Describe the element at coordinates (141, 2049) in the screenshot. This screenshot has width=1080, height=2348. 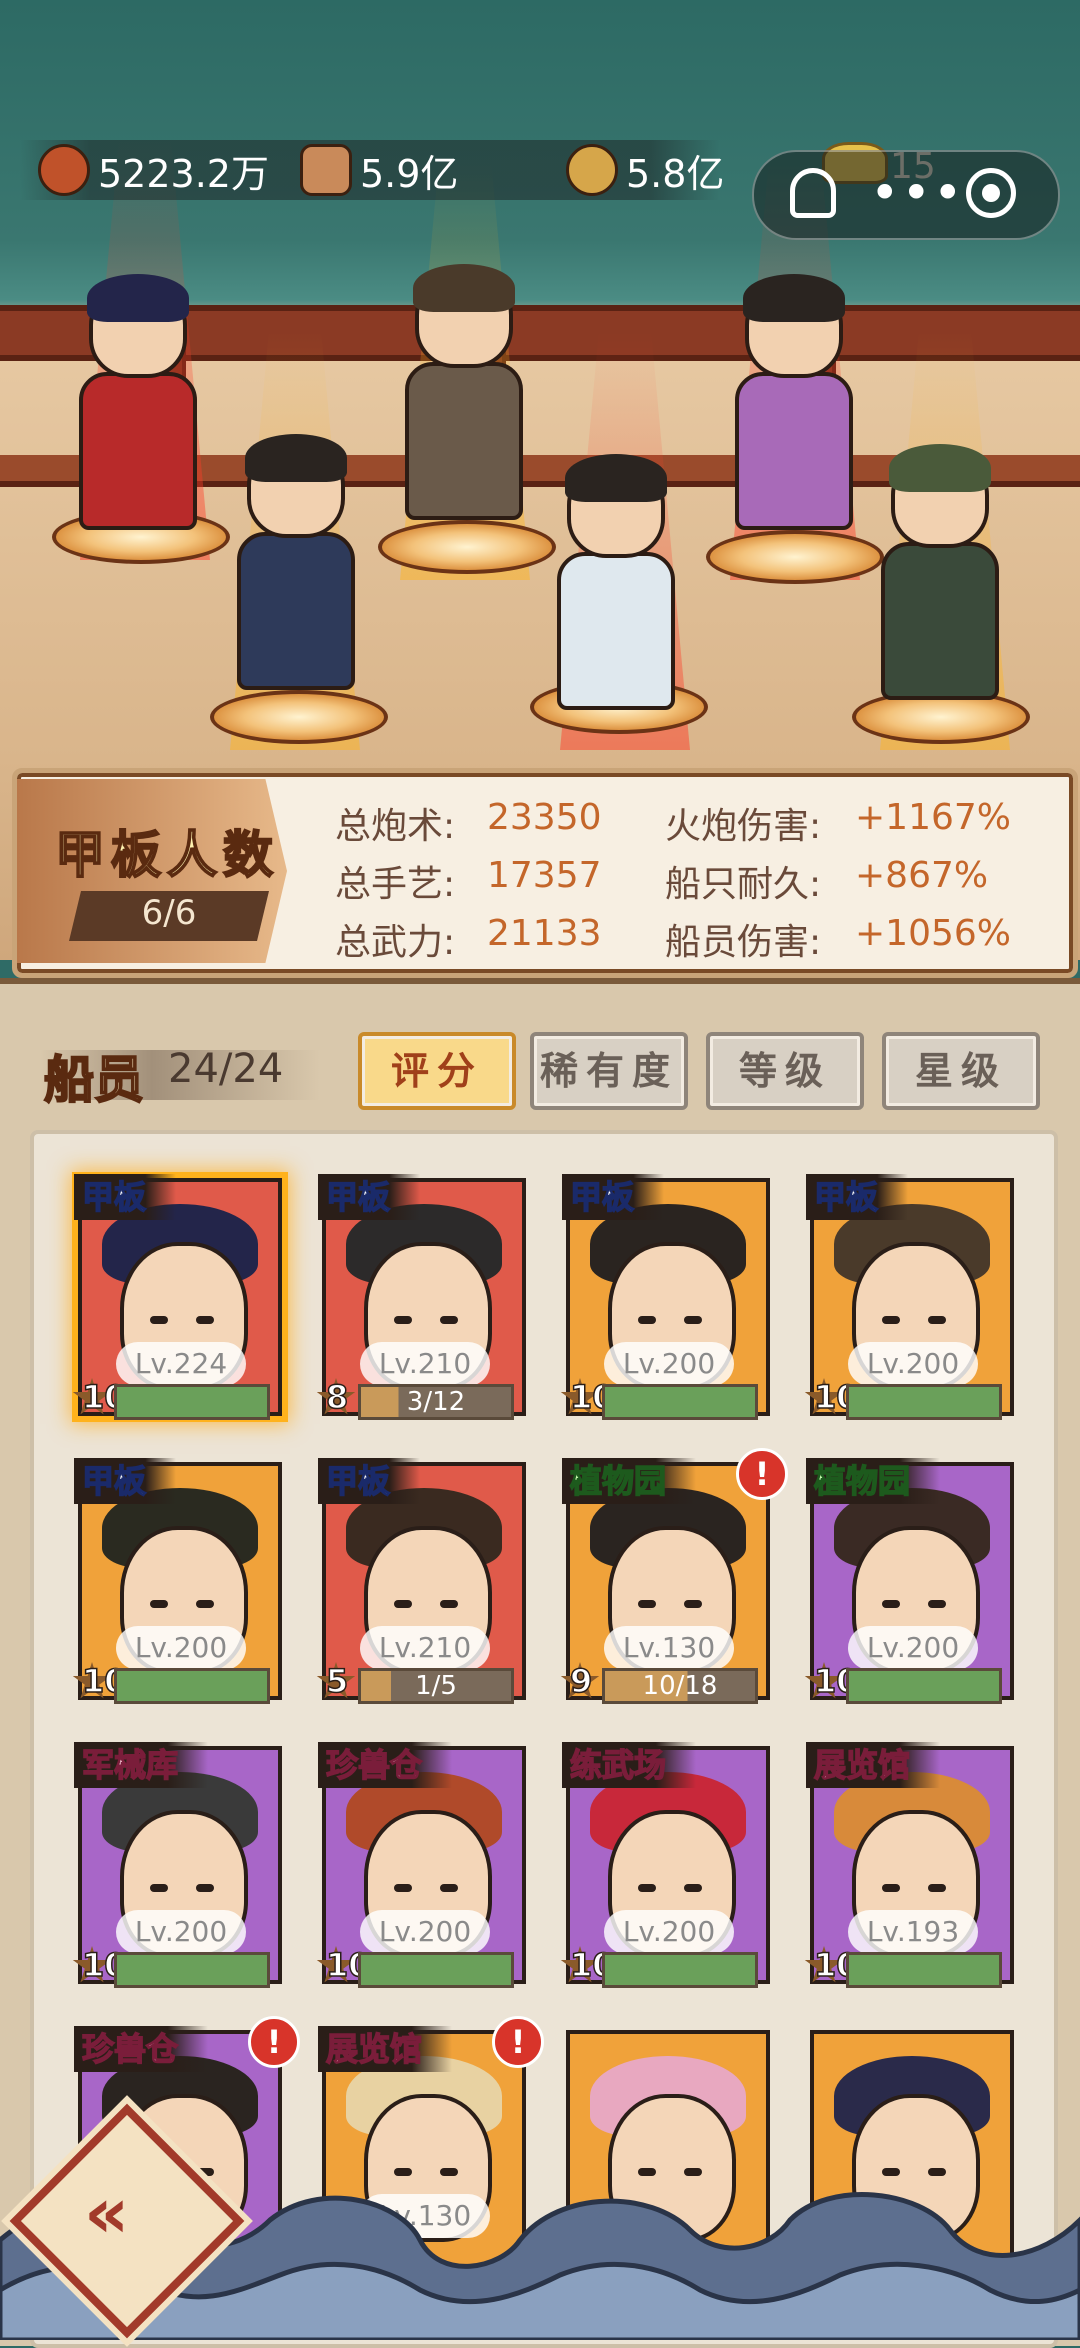
I see `crew-location-tag: 珍兽仓` at that location.